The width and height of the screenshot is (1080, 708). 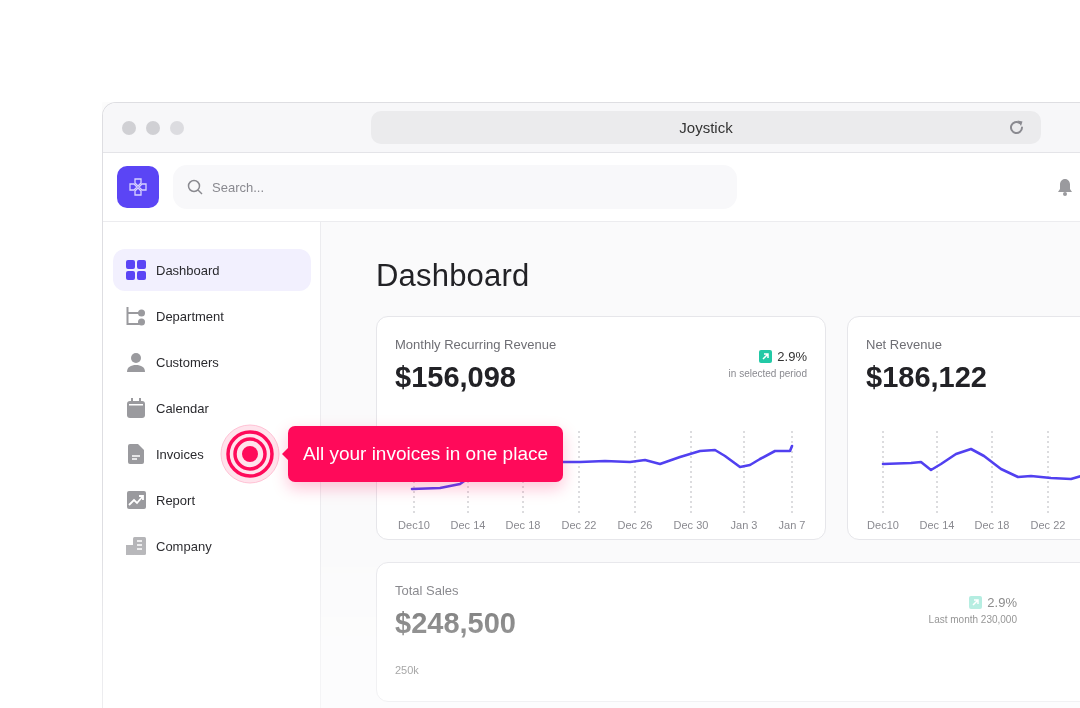 What do you see at coordinates (427, 590) in the screenshot?
I see `card-title: Total Sales` at bounding box center [427, 590].